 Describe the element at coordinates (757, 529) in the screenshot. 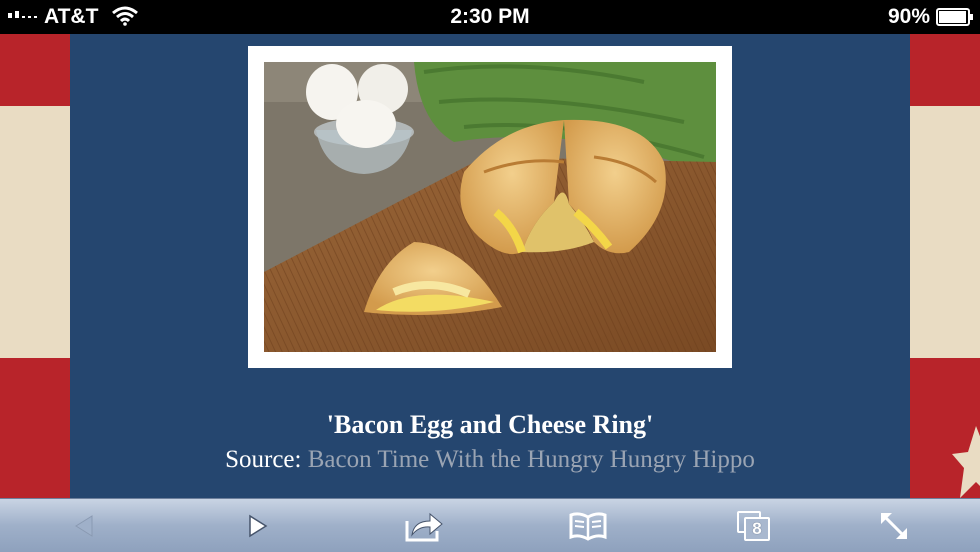

I see `tabs-count: 8` at that location.